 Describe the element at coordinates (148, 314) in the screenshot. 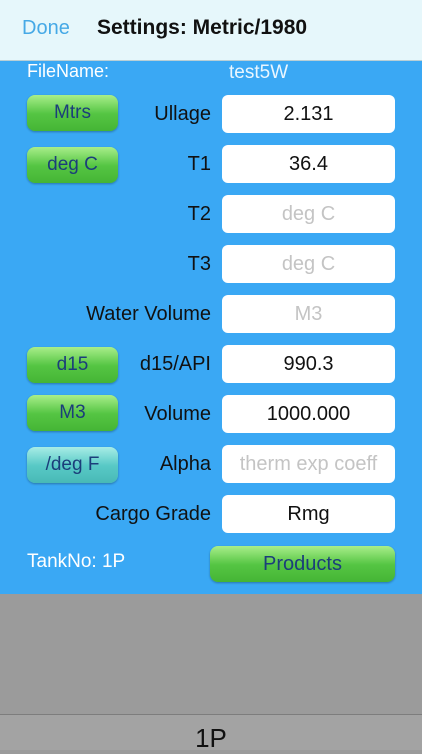

I see `water-volume-label: Water Volume` at that location.